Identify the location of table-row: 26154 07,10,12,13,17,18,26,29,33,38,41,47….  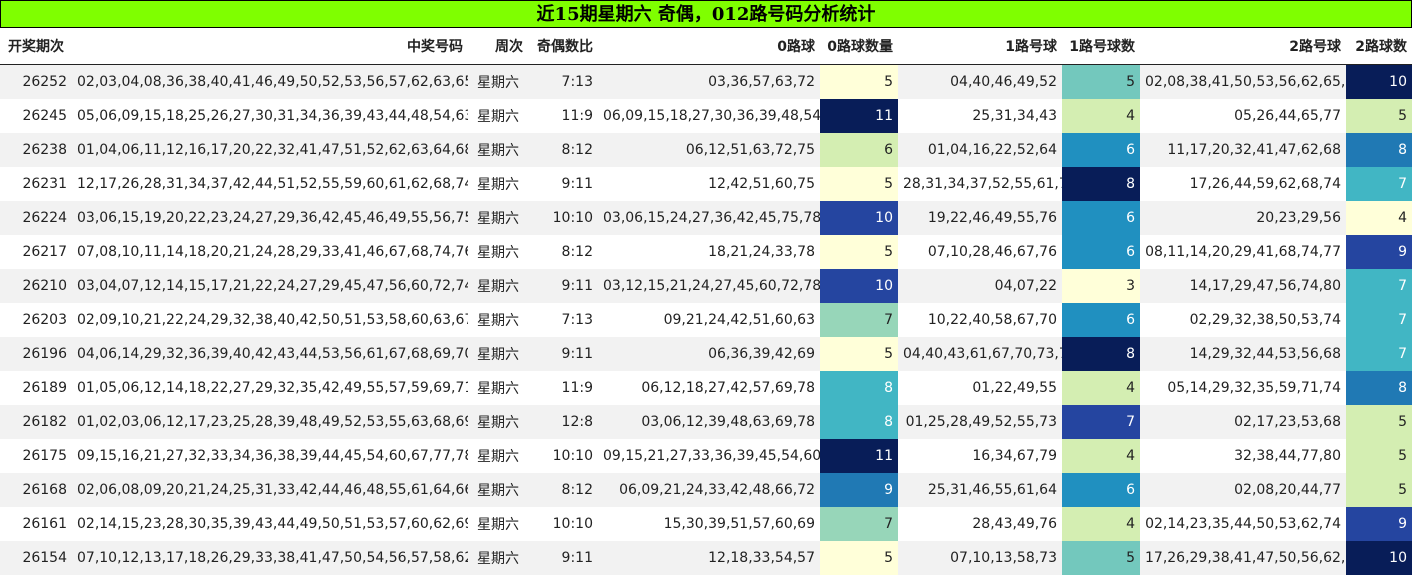
(706, 557).